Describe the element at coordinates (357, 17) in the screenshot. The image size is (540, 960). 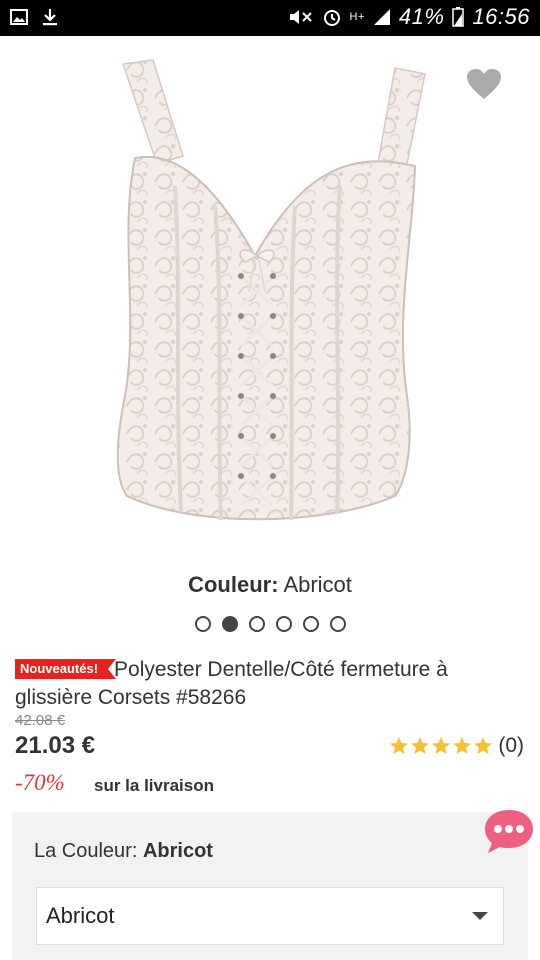
I see `network-type: H+` at that location.